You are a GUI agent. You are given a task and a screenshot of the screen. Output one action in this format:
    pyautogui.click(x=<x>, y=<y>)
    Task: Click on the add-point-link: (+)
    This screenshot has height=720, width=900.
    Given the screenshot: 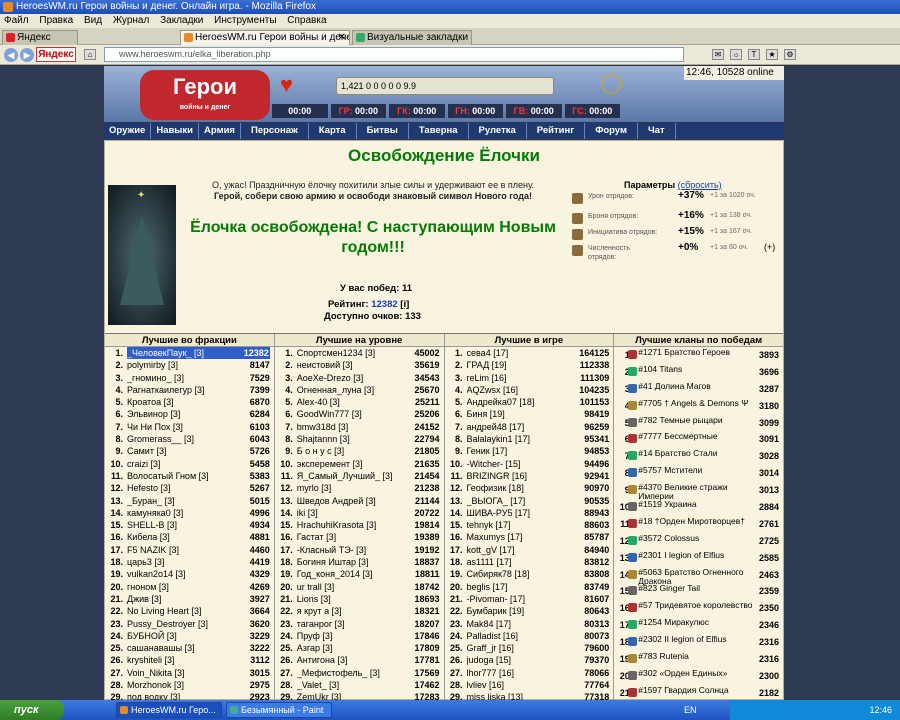 What is the action you would take?
    pyautogui.click(x=769, y=247)
    